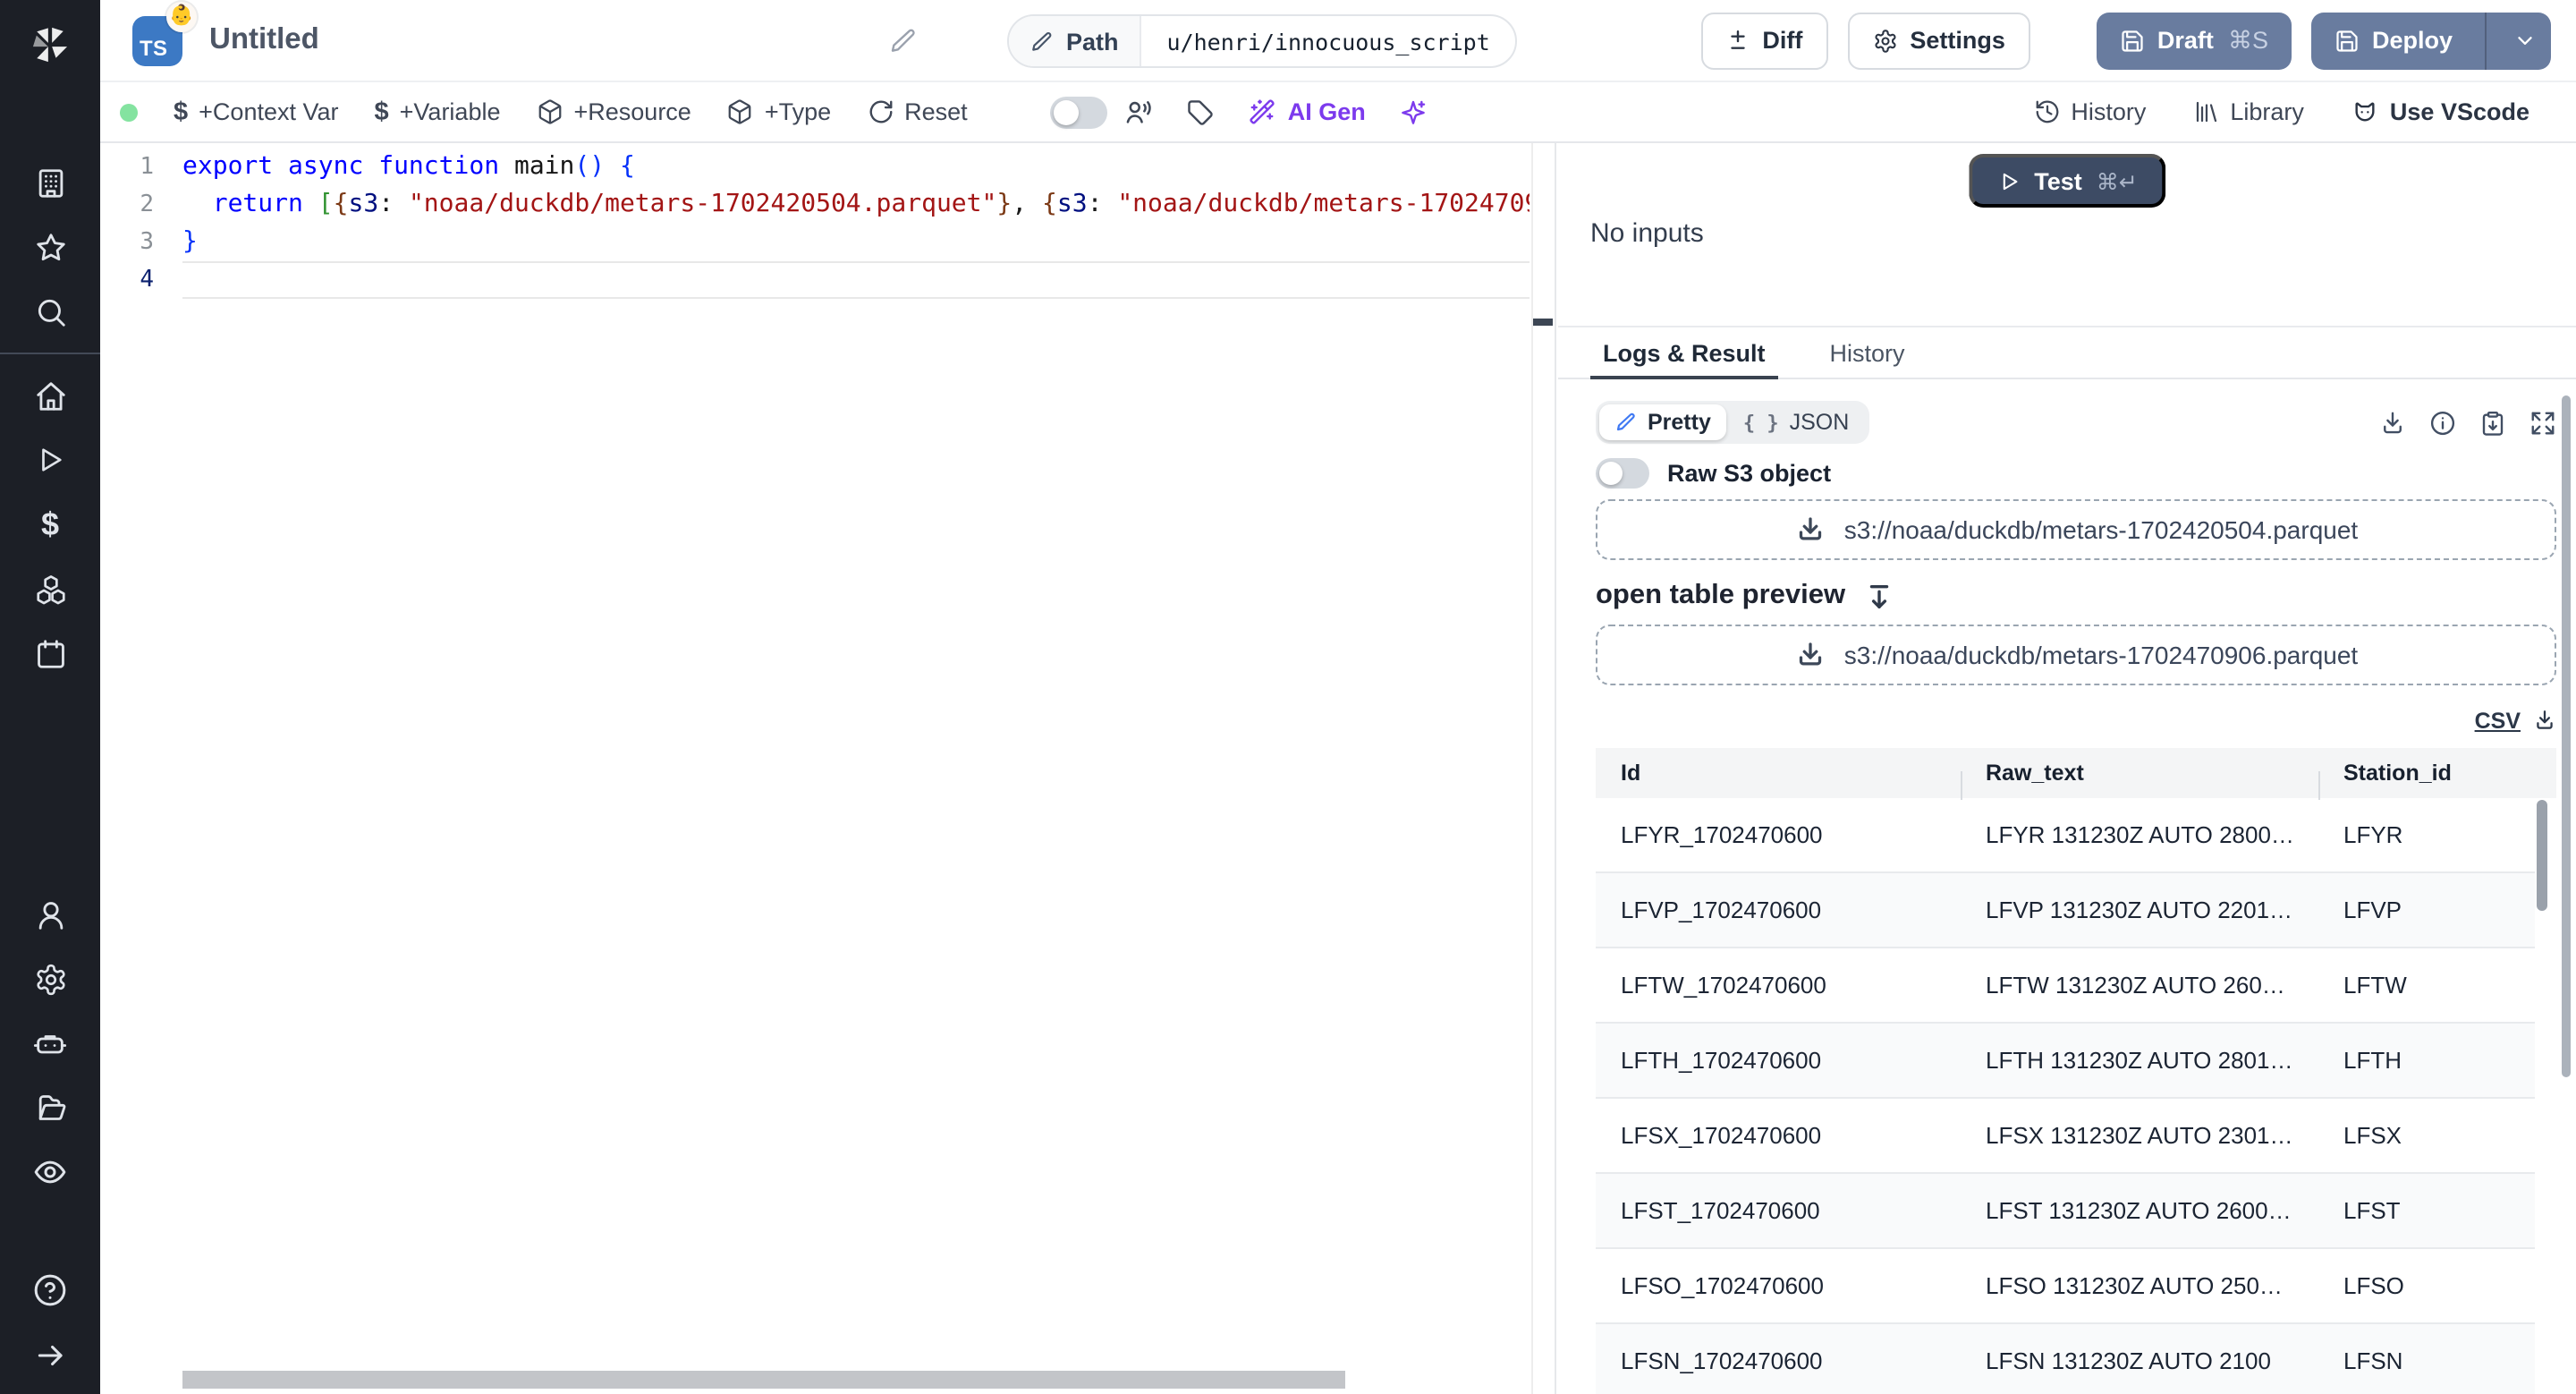 The height and width of the screenshot is (1394, 2576). What do you see at coordinates (1684, 353) in the screenshot?
I see `tab-logs-result: Logs & Result` at bounding box center [1684, 353].